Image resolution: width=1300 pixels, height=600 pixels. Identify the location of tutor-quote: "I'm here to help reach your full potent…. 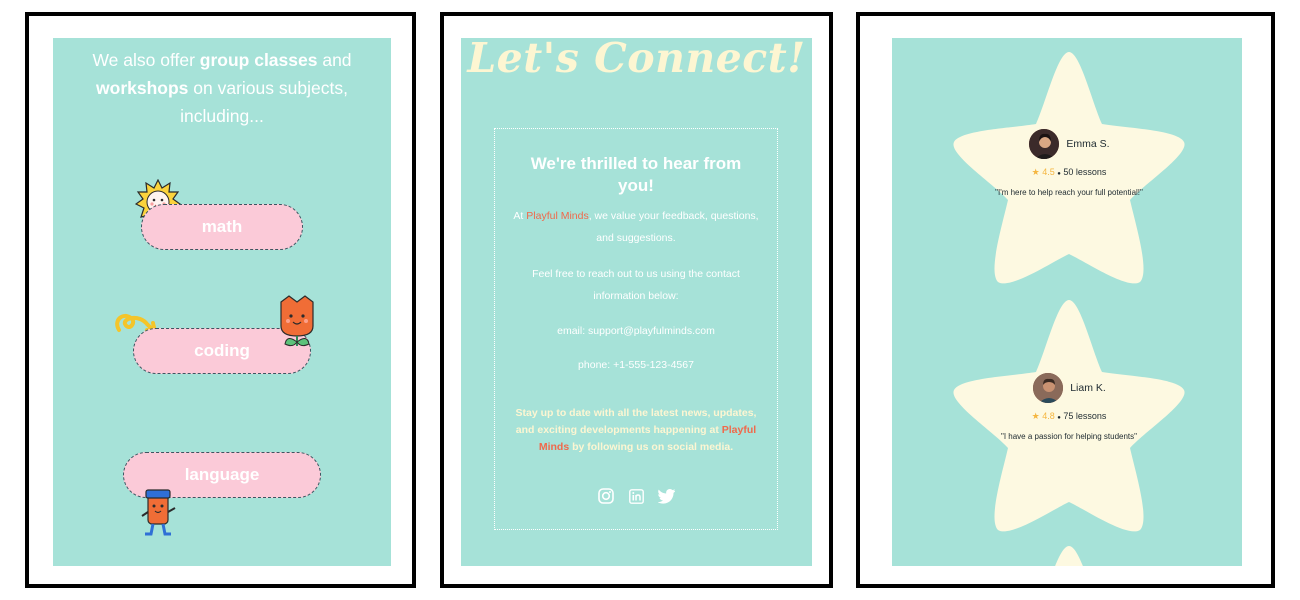
(1069, 192).